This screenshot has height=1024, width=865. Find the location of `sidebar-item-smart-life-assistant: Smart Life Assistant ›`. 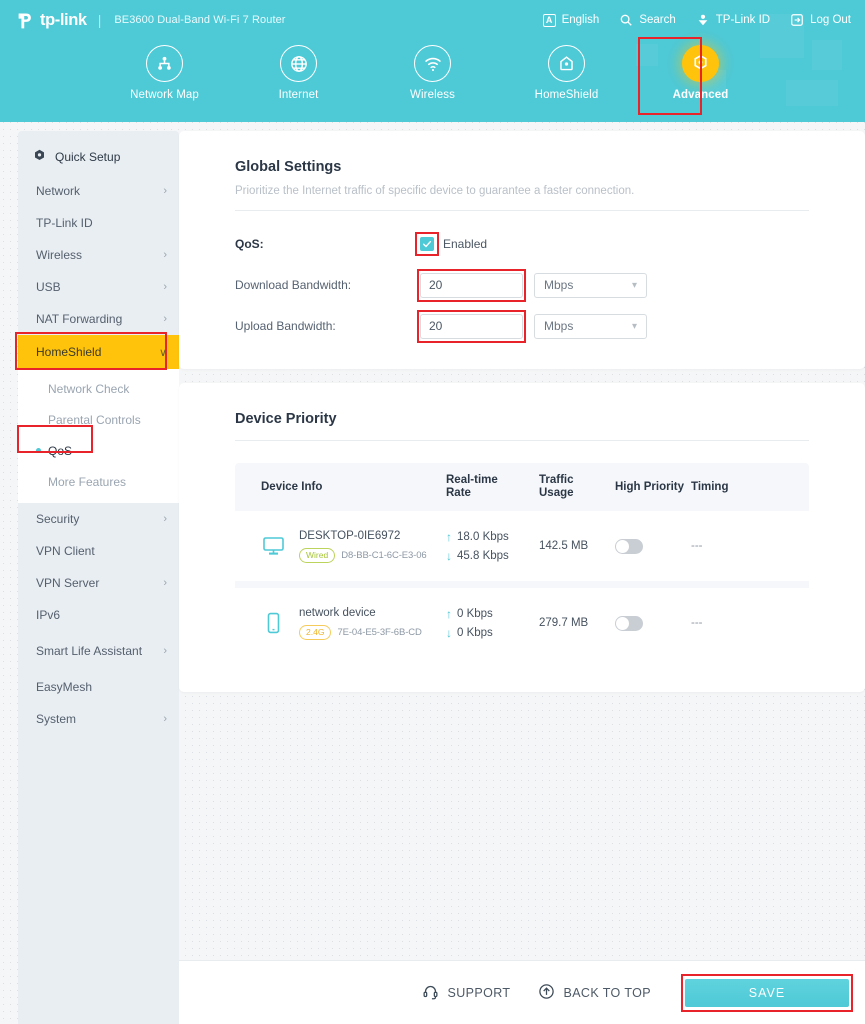

sidebar-item-smart-life-assistant: Smart Life Assistant › is located at coordinates (98, 651).